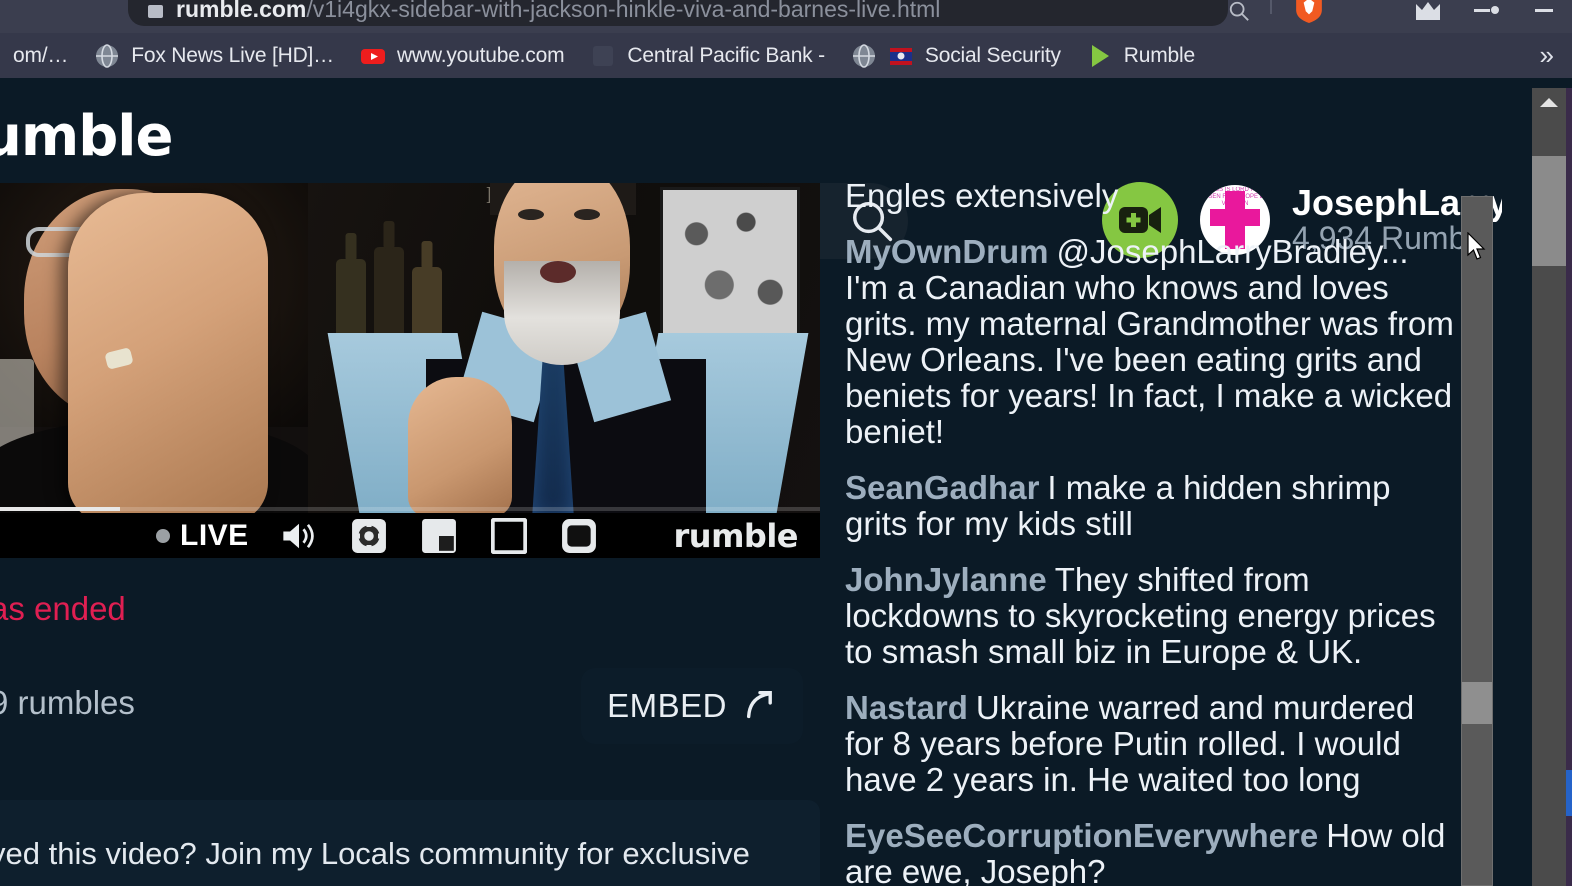  What do you see at coordinates (1239, 11) in the screenshot?
I see `omnibox-search-icon` at bounding box center [1239, 11].